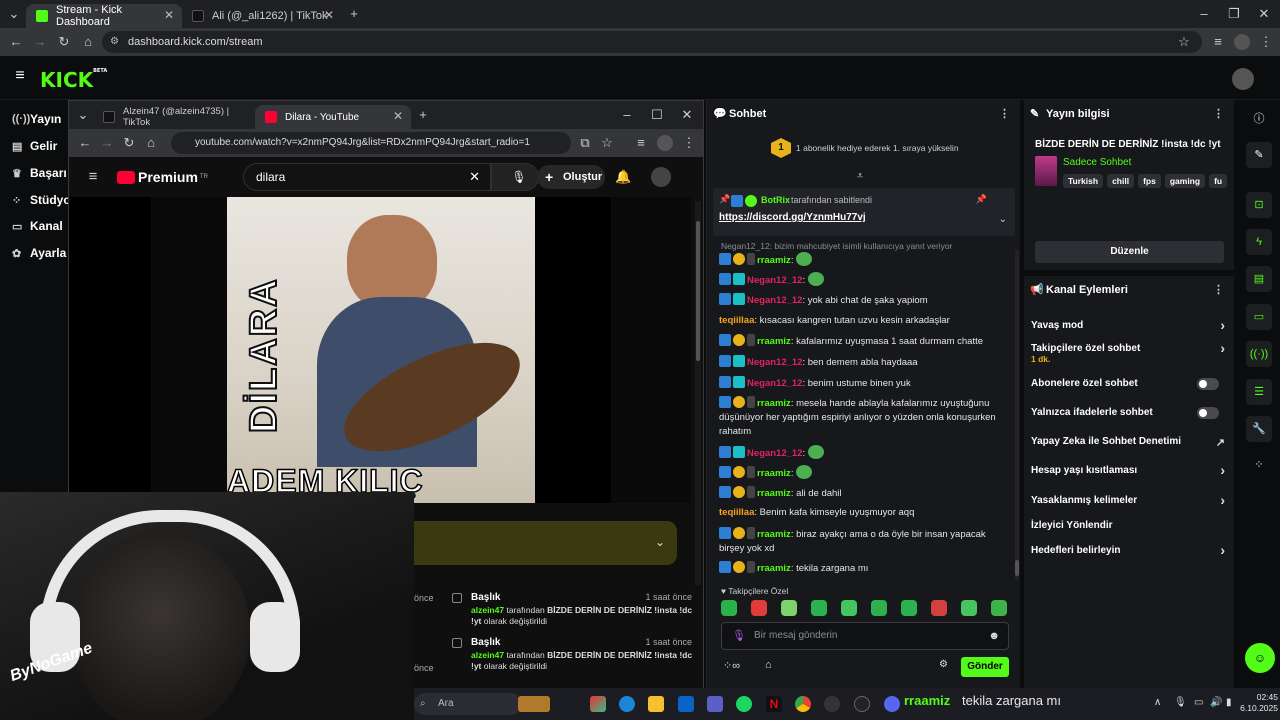 This screenshot has width=1280, height=720. What do you see at coordinates (1129, 525) in the screenshot?
I see `channel-action-item: İzleyici Yönlendir` at bounding box center [1129, 525].